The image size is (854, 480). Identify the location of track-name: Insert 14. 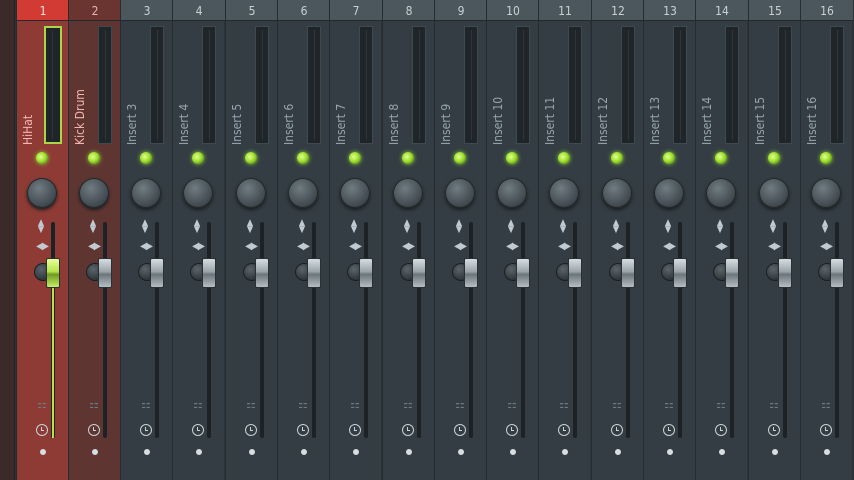
(707, 86).